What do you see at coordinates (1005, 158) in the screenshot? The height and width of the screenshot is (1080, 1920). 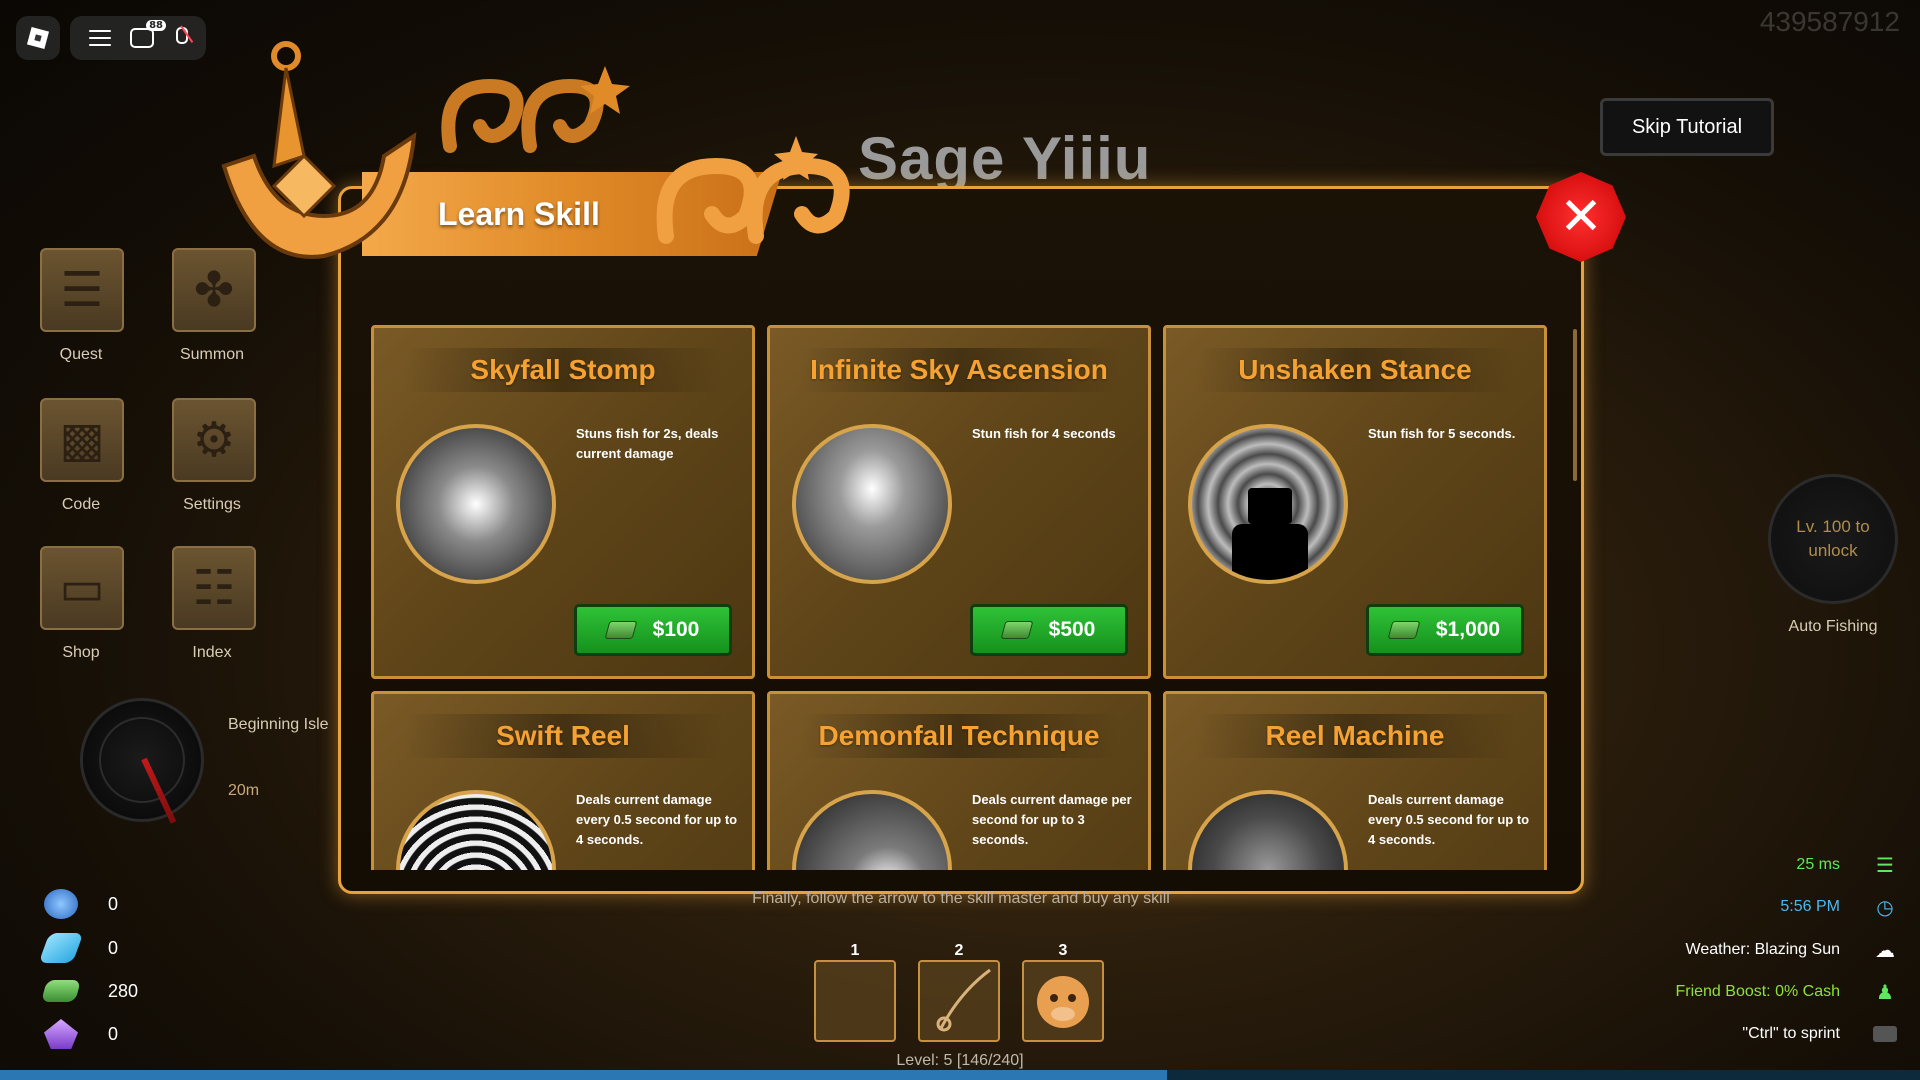 I see `npc-name: Sage Yiiiu` at bounding box center [1005, 158].